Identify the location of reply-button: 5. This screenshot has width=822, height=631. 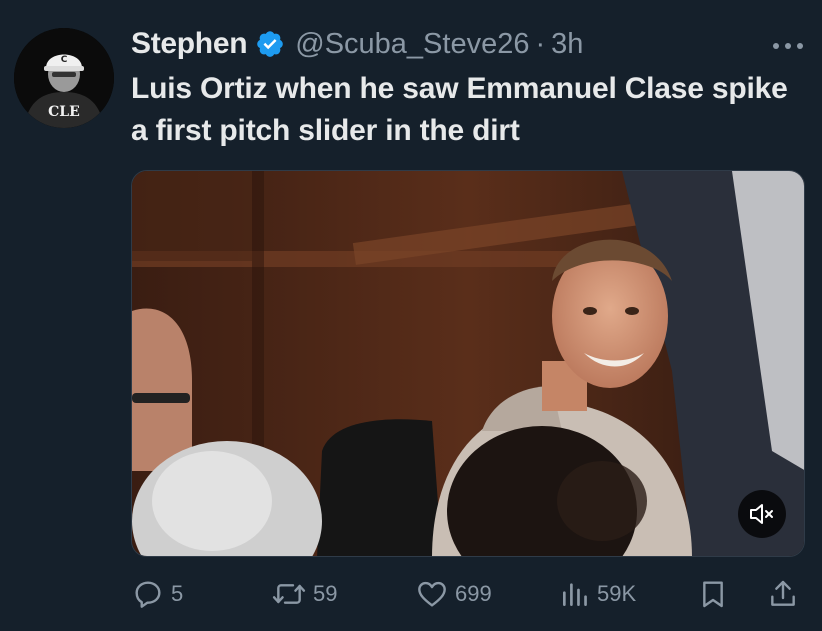
(157, 594).